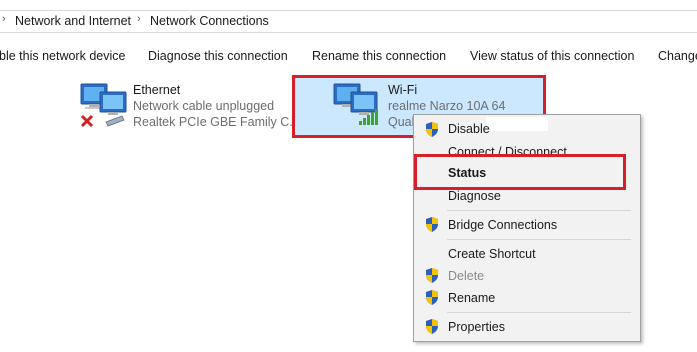  Describe the element at coordinates (502, 225) in the screenshot. I see `menu-item-bridge-connections: Bridge Connections` at that location.